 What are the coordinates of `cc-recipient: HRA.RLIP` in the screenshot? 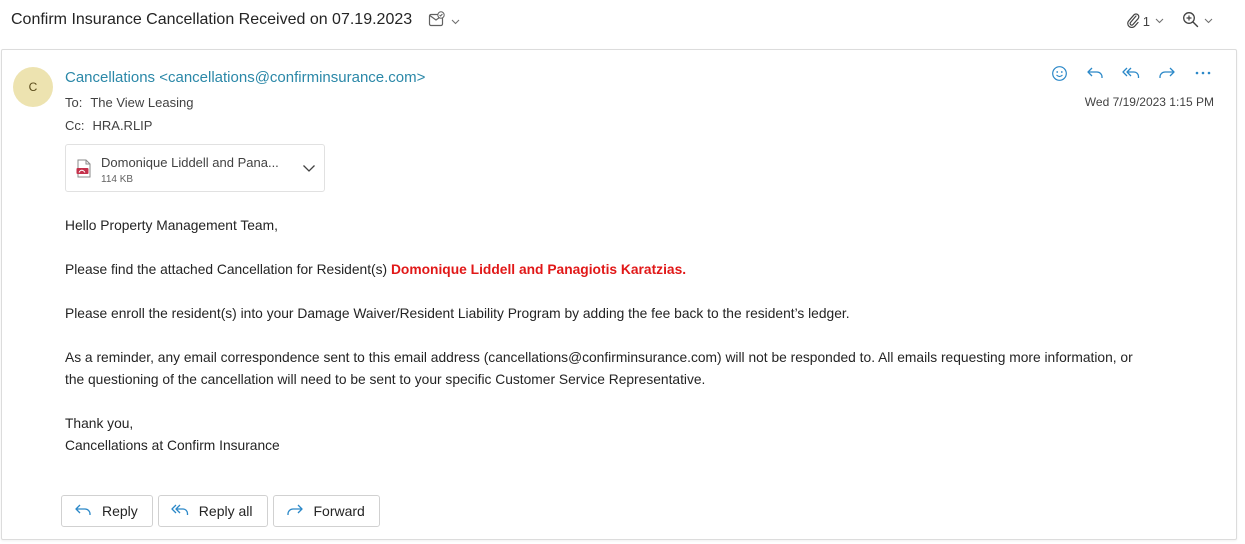 It's located at (123, 125).